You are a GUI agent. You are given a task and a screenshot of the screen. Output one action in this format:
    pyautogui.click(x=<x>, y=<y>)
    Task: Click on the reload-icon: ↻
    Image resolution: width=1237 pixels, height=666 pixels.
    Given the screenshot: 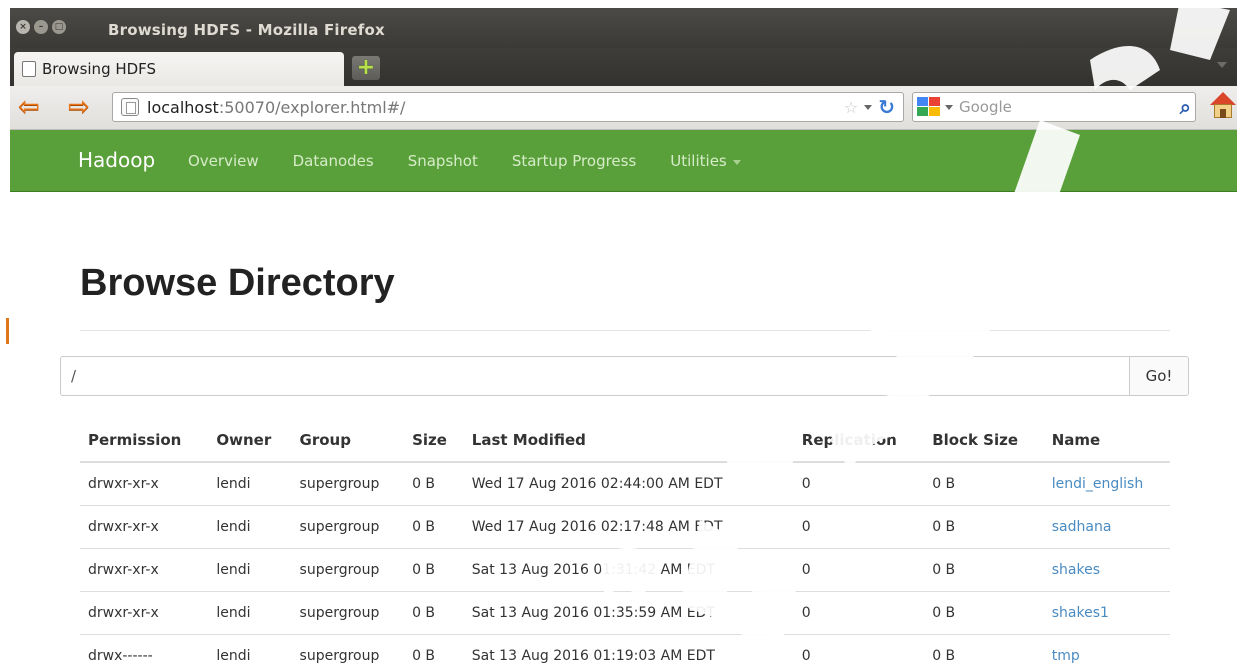 What is the action you would take?
    pyautogui.click(x=886, y=107)
    